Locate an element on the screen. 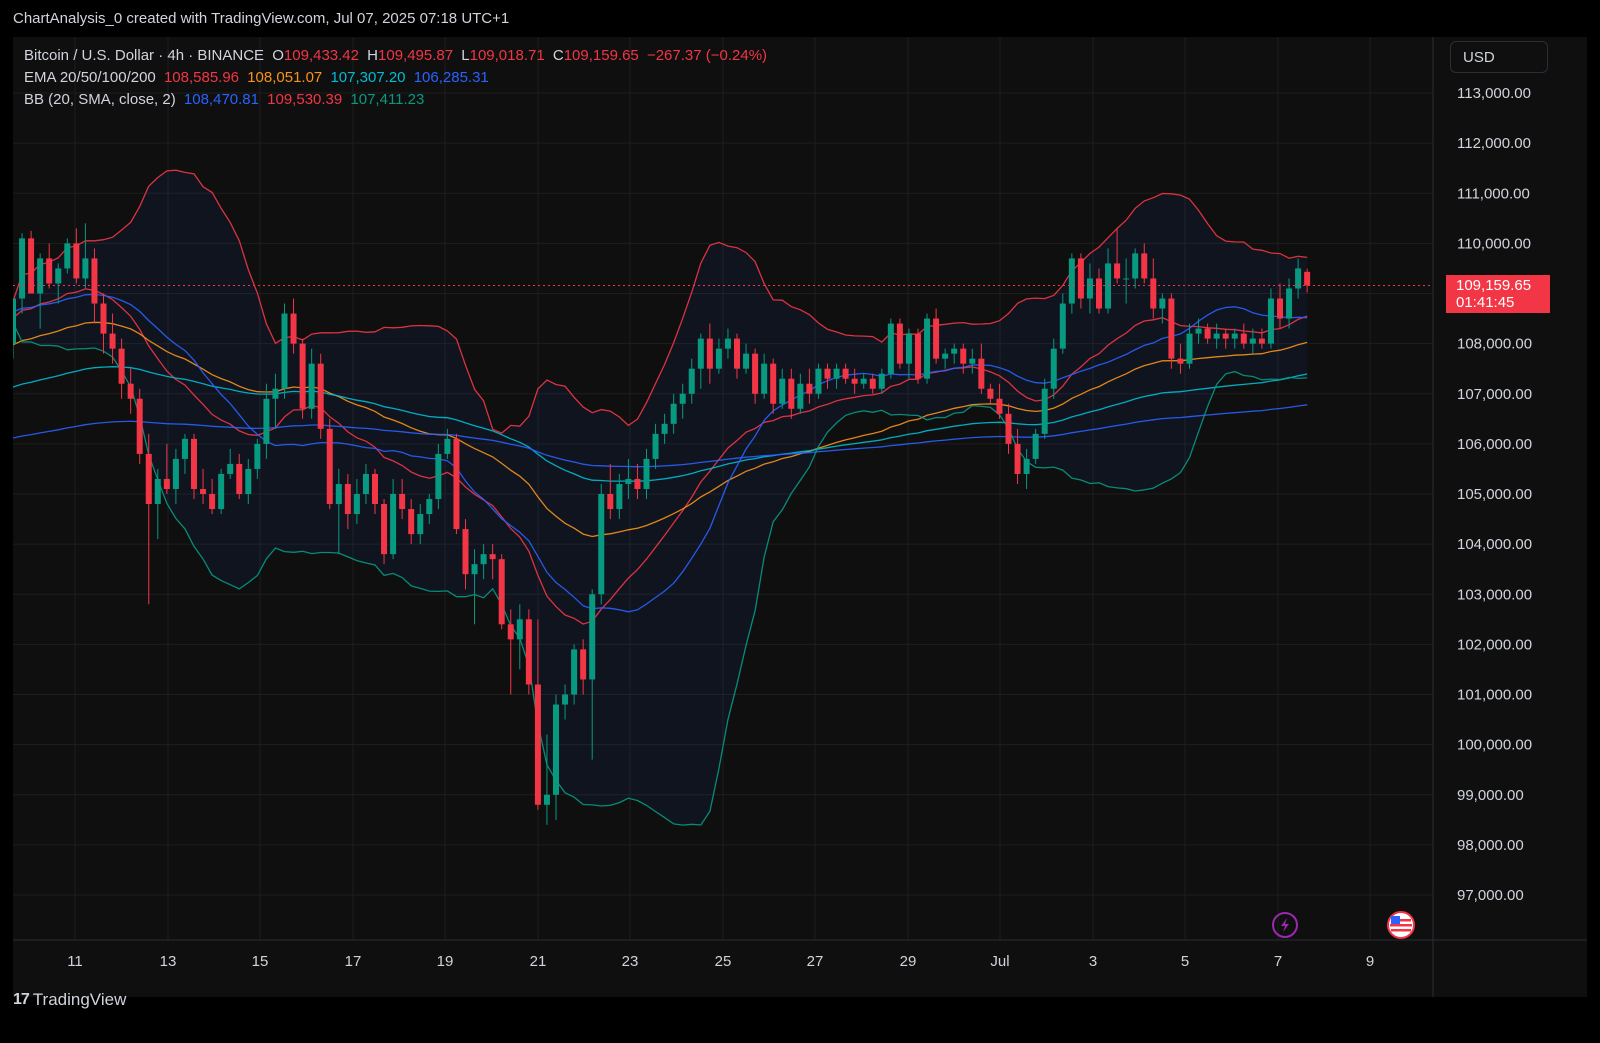 The height and width of the screenshot is (1043, 1600). last-price-tag: 109,159.65 01:41:45 is located at coordinates (1498, 294).